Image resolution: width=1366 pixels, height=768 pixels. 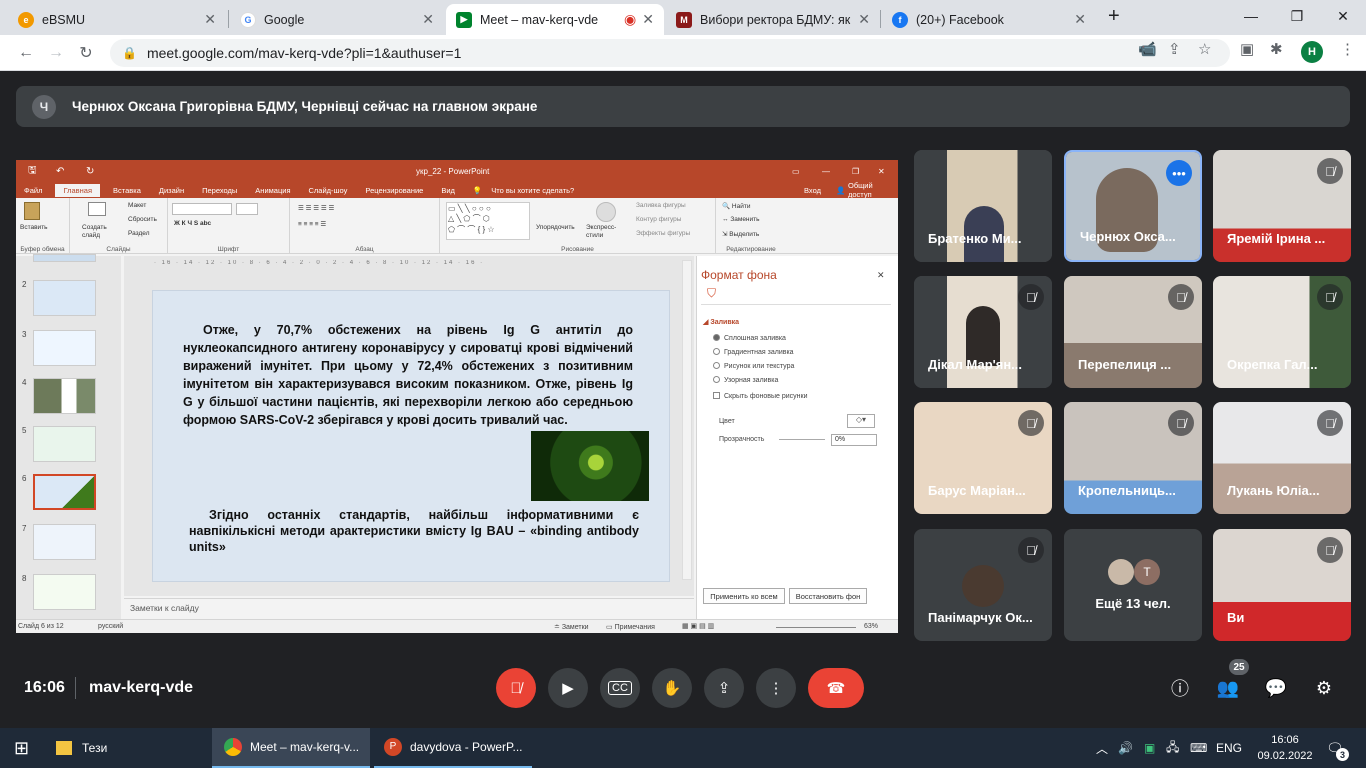 What do you see at coordinates (56, 53) in the screenshot?
I see `forward-icon: →` at bounding box center [56, 53].